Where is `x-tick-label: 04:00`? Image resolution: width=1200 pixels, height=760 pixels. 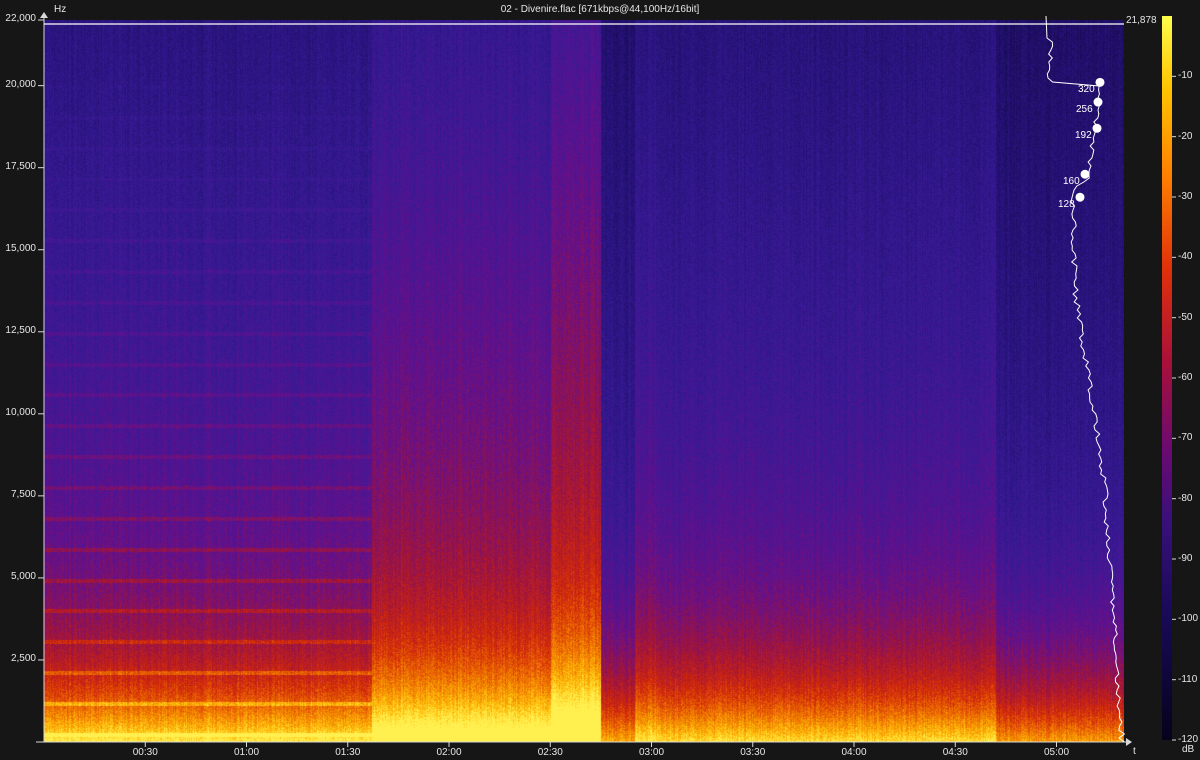
x-tick-label: 04:00 is located at coordinates (854, 752).